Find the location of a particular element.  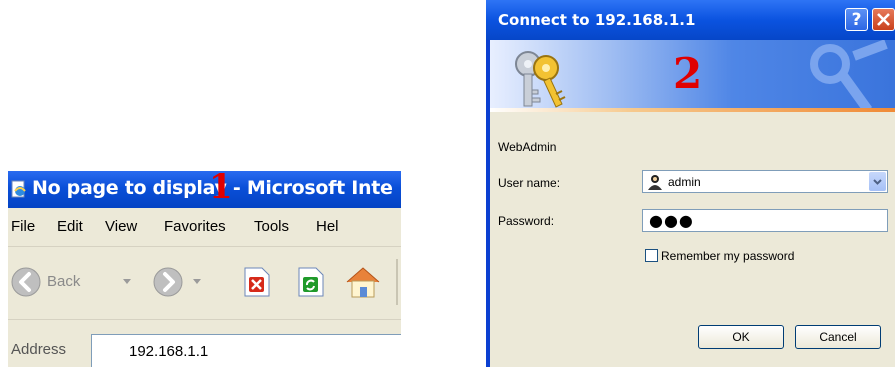

address-value: 192.168.1.1 is located at coordinates (169, 351).